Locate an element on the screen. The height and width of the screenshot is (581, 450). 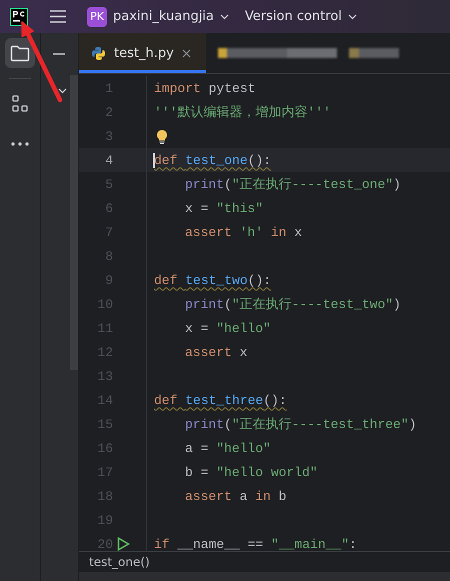
project-selector: PK paxini_kuangjia is located at coordinates (158, 16).